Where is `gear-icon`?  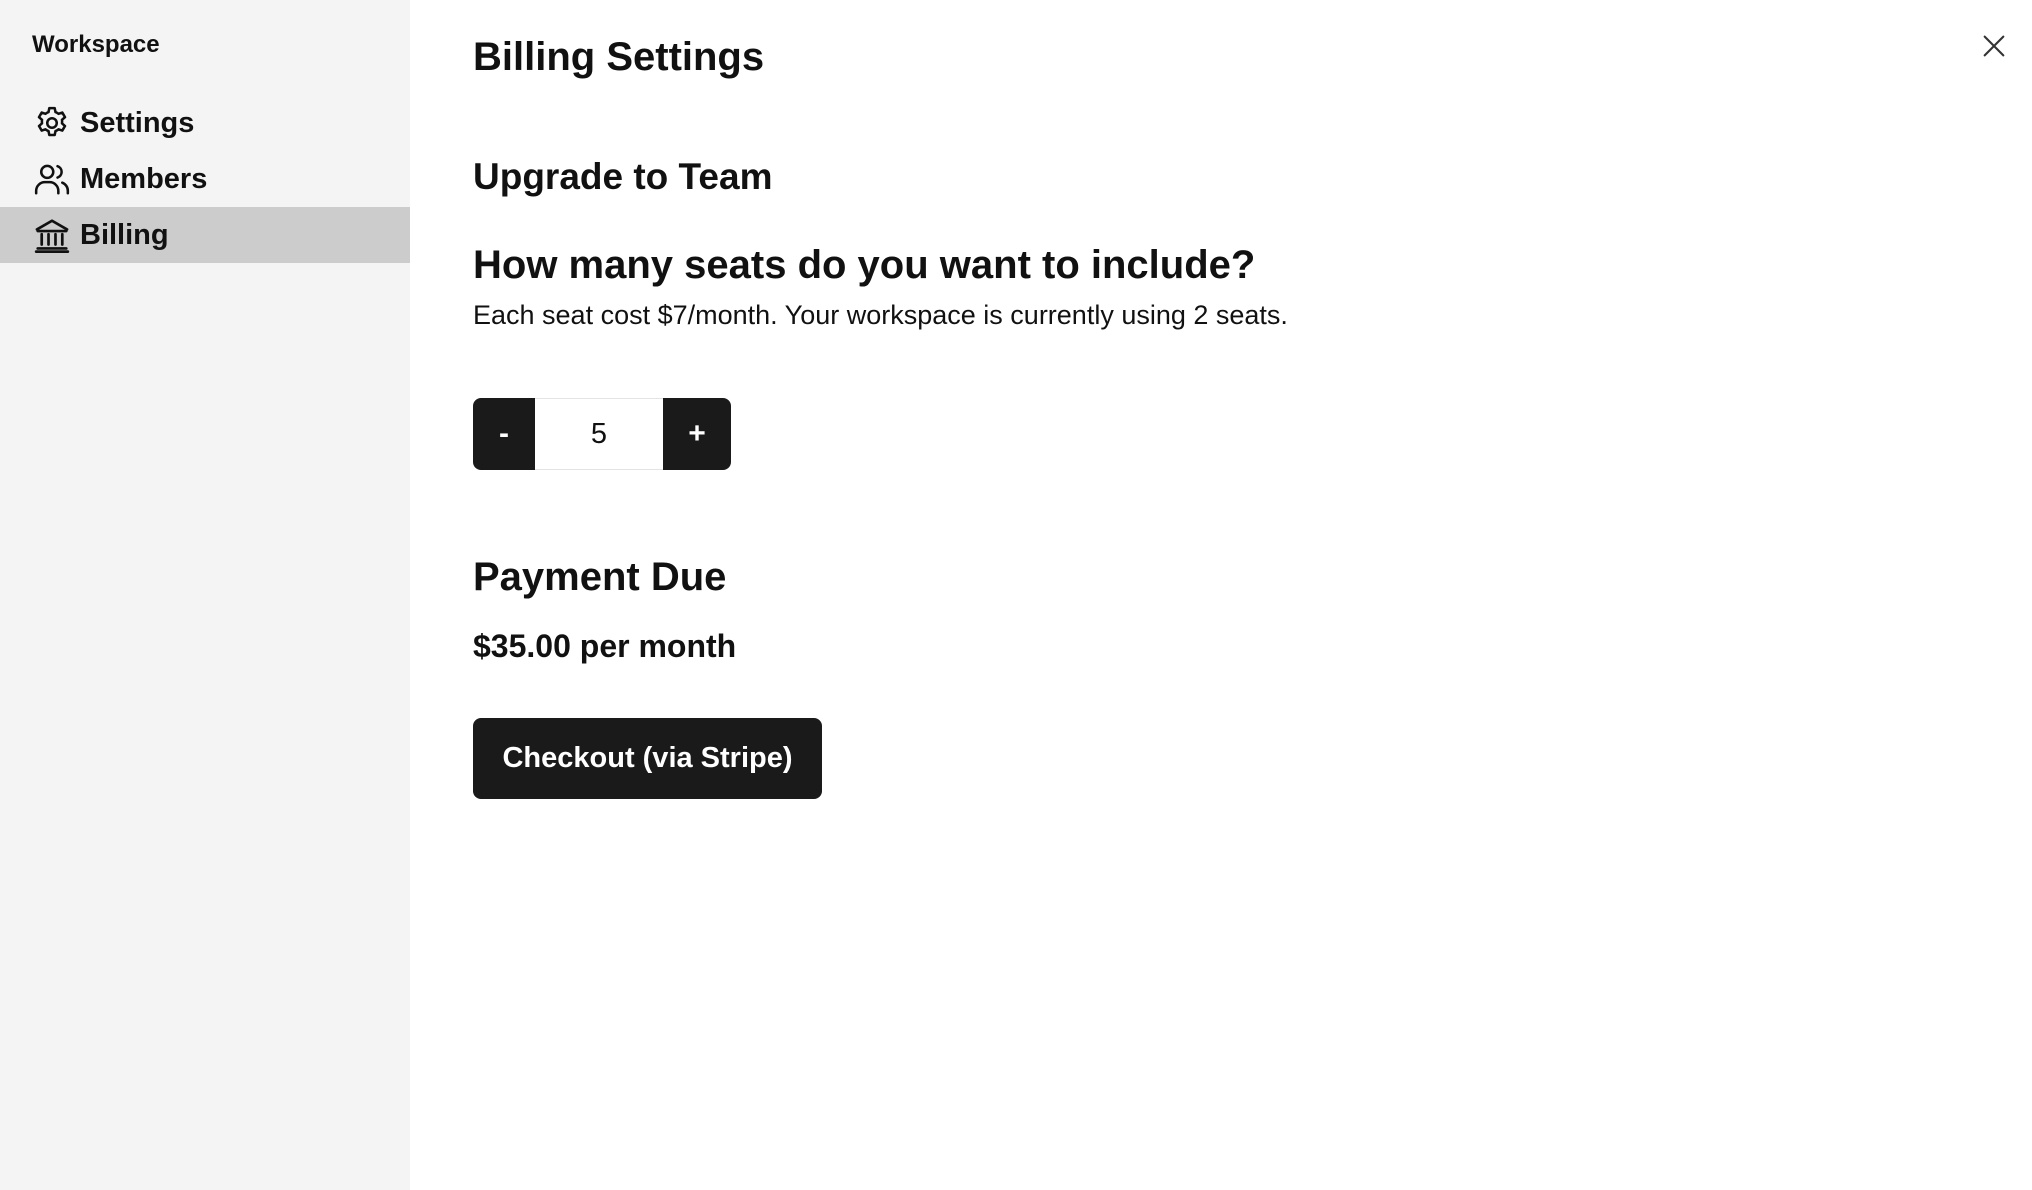
gear-icon is located at coordinates (52, 123).